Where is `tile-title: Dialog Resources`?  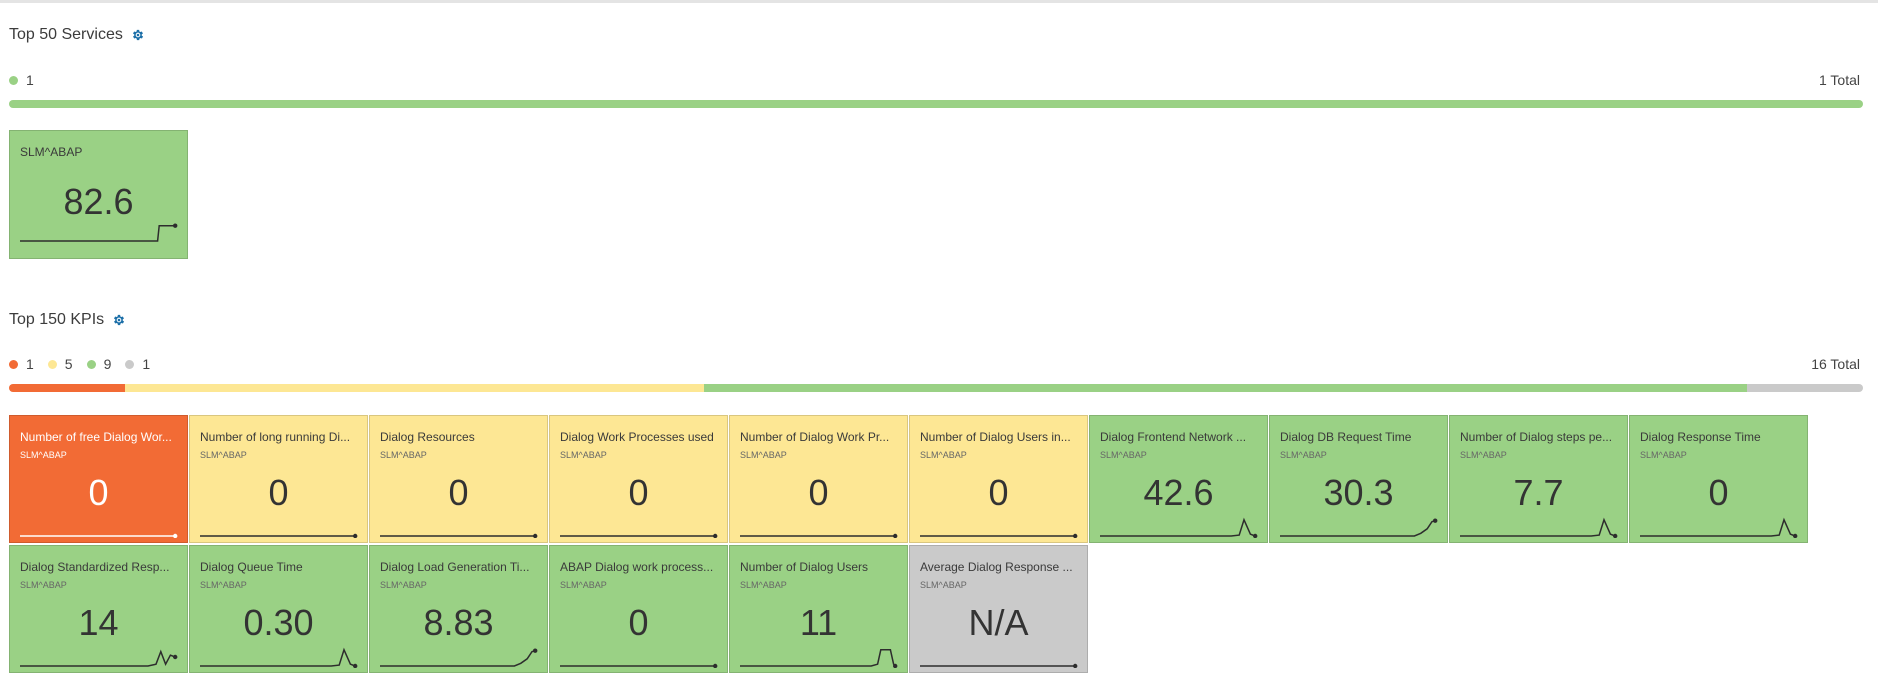
tile-title: Dialog Resources is located at coordinates (427, 437).